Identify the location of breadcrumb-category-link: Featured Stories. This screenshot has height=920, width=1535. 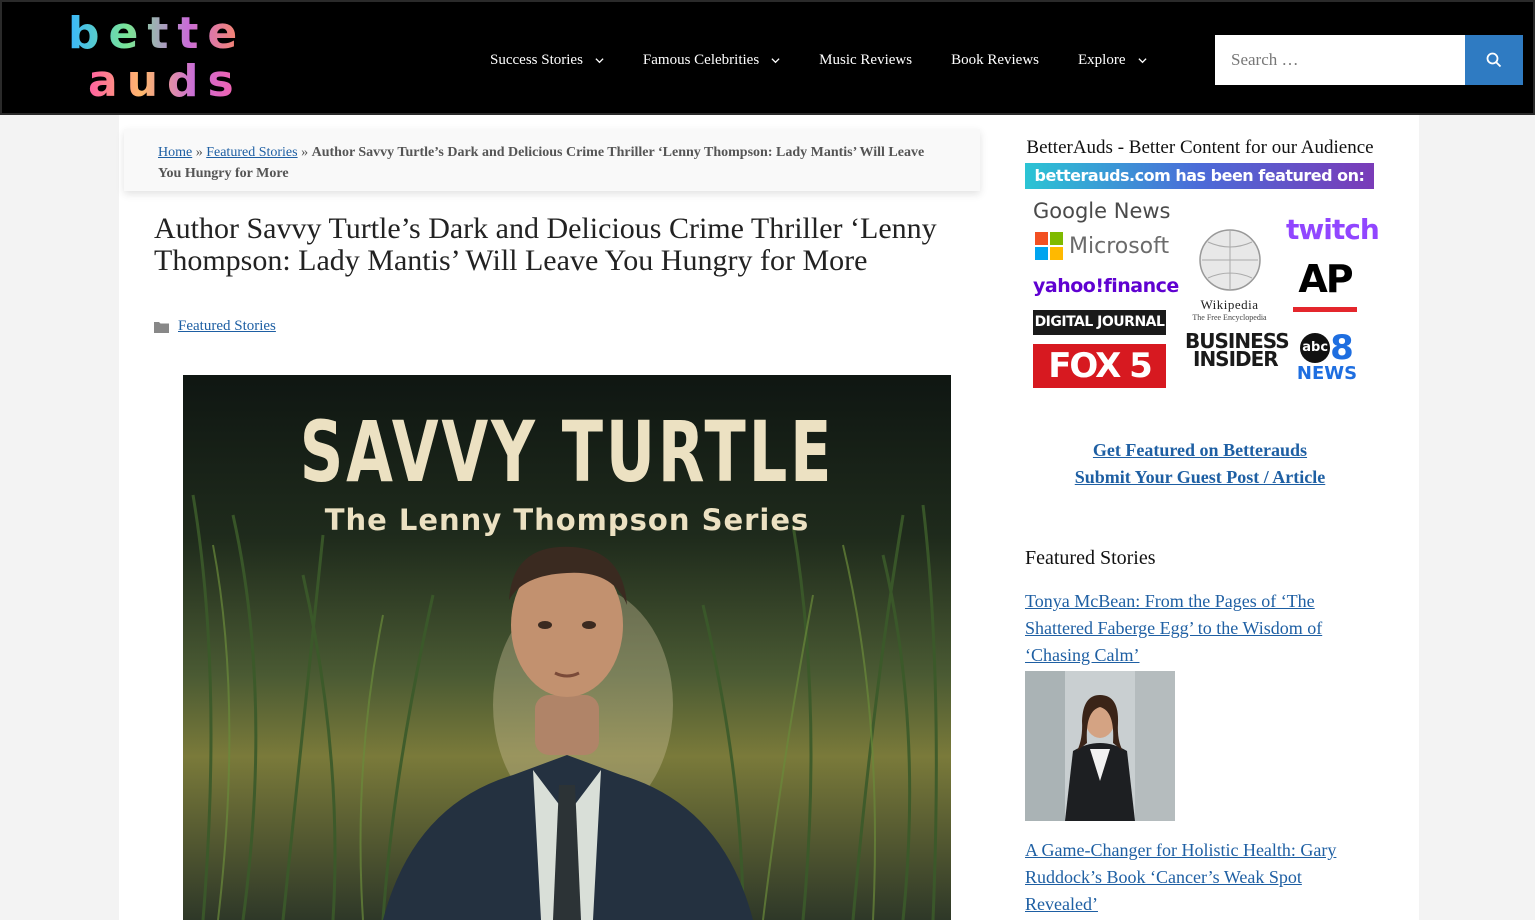
(251, 152).